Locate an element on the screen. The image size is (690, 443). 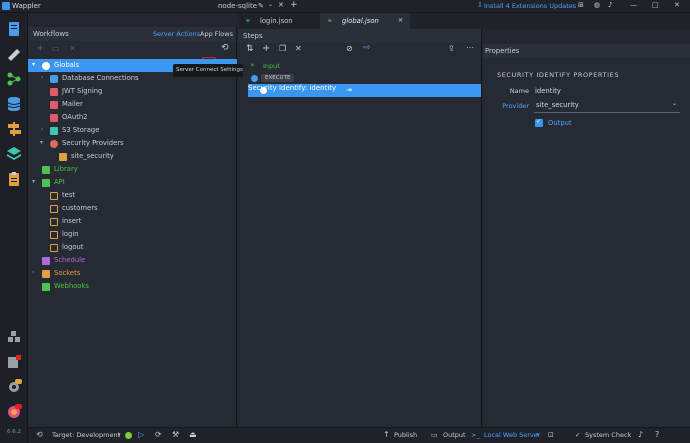
tree-item-label: login is located at coordinates (70, 234).